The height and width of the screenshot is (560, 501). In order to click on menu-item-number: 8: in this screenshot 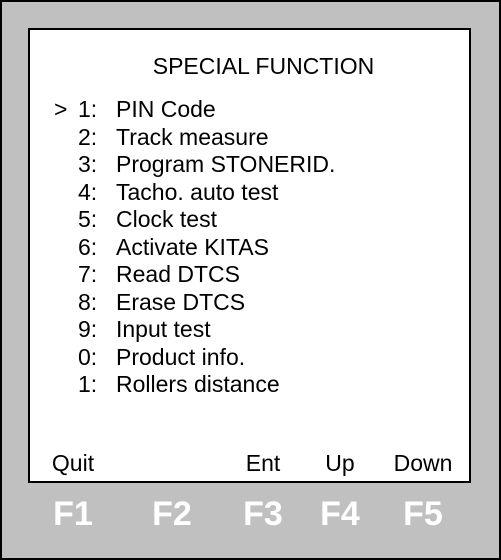, I will do `click(88, 301)`.